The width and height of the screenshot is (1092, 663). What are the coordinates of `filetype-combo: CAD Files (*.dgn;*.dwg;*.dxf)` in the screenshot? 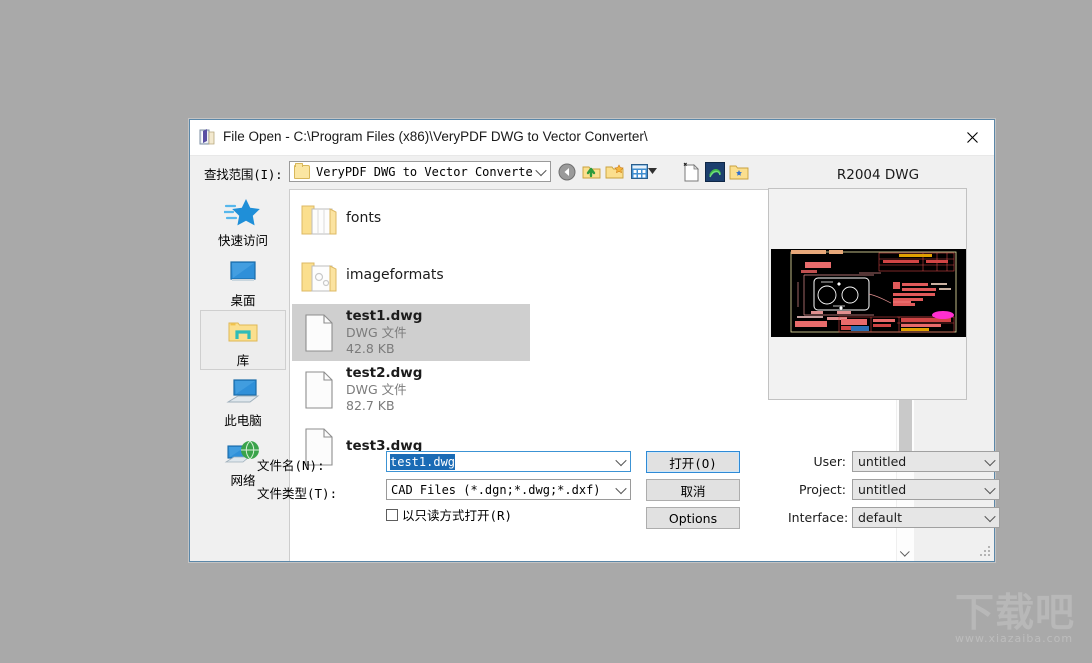 It's located at (508, 489).